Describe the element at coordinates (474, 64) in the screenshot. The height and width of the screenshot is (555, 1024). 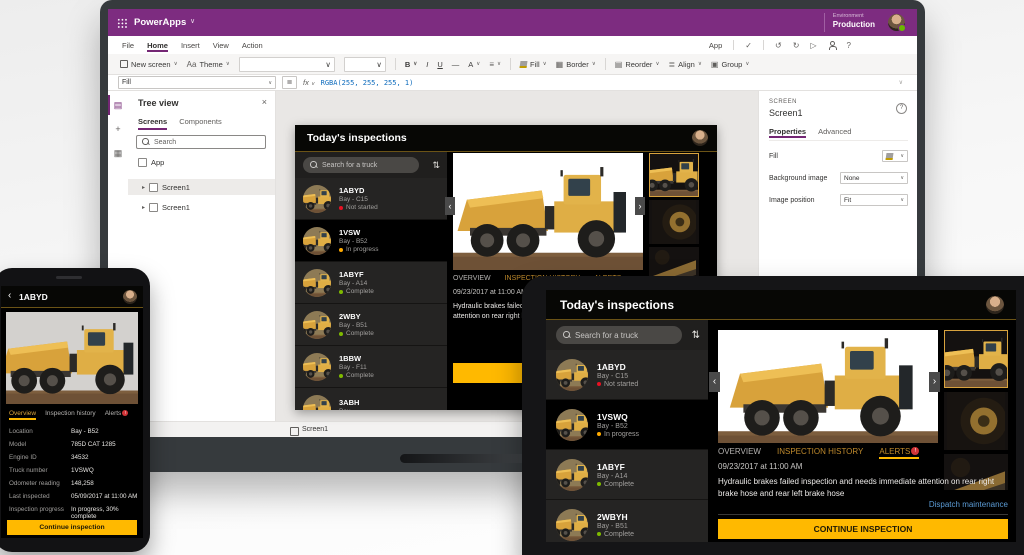
I see `font-color-button: A ∨` at that location.